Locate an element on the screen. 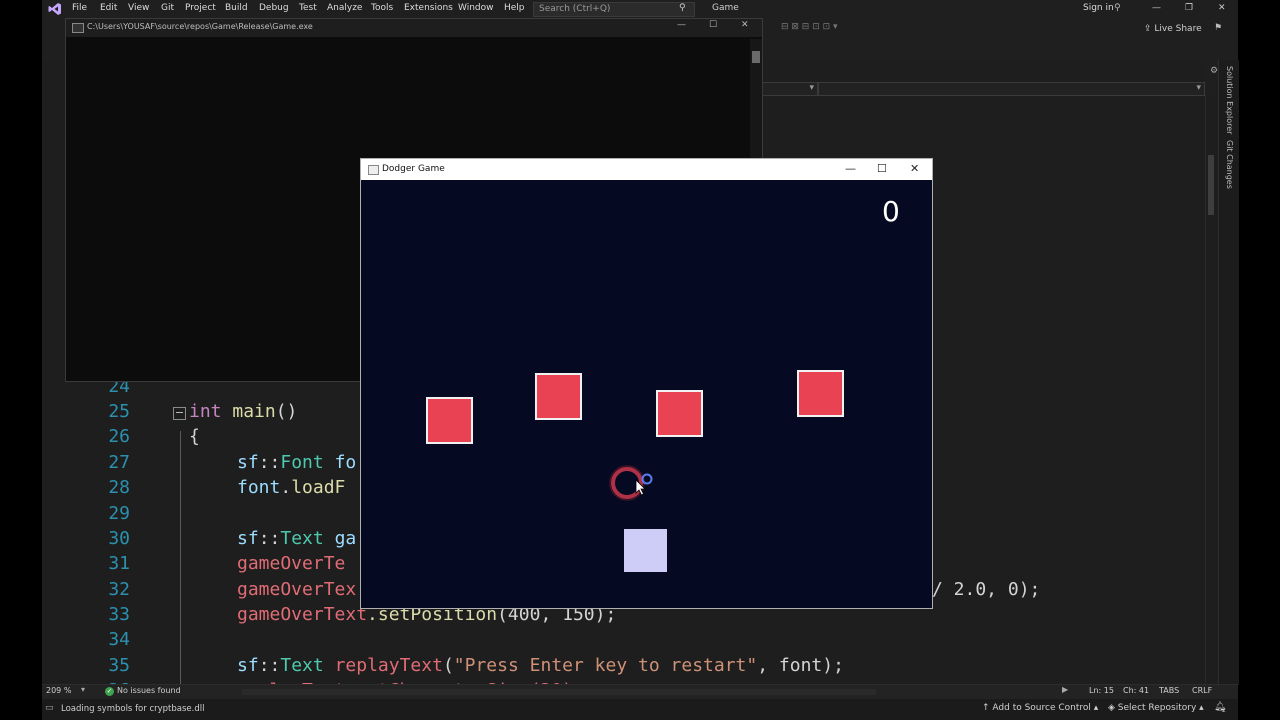  game-titlebar: Dodger Game — ☐ ✕ is located at coordinates (646, 169).